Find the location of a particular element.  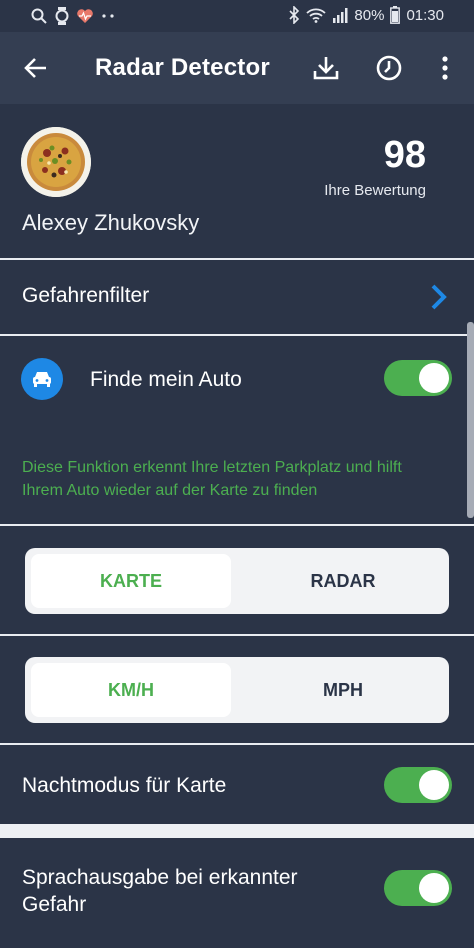

unit-segmented-control: KM/H MPH is located at coordinates (237, 690).